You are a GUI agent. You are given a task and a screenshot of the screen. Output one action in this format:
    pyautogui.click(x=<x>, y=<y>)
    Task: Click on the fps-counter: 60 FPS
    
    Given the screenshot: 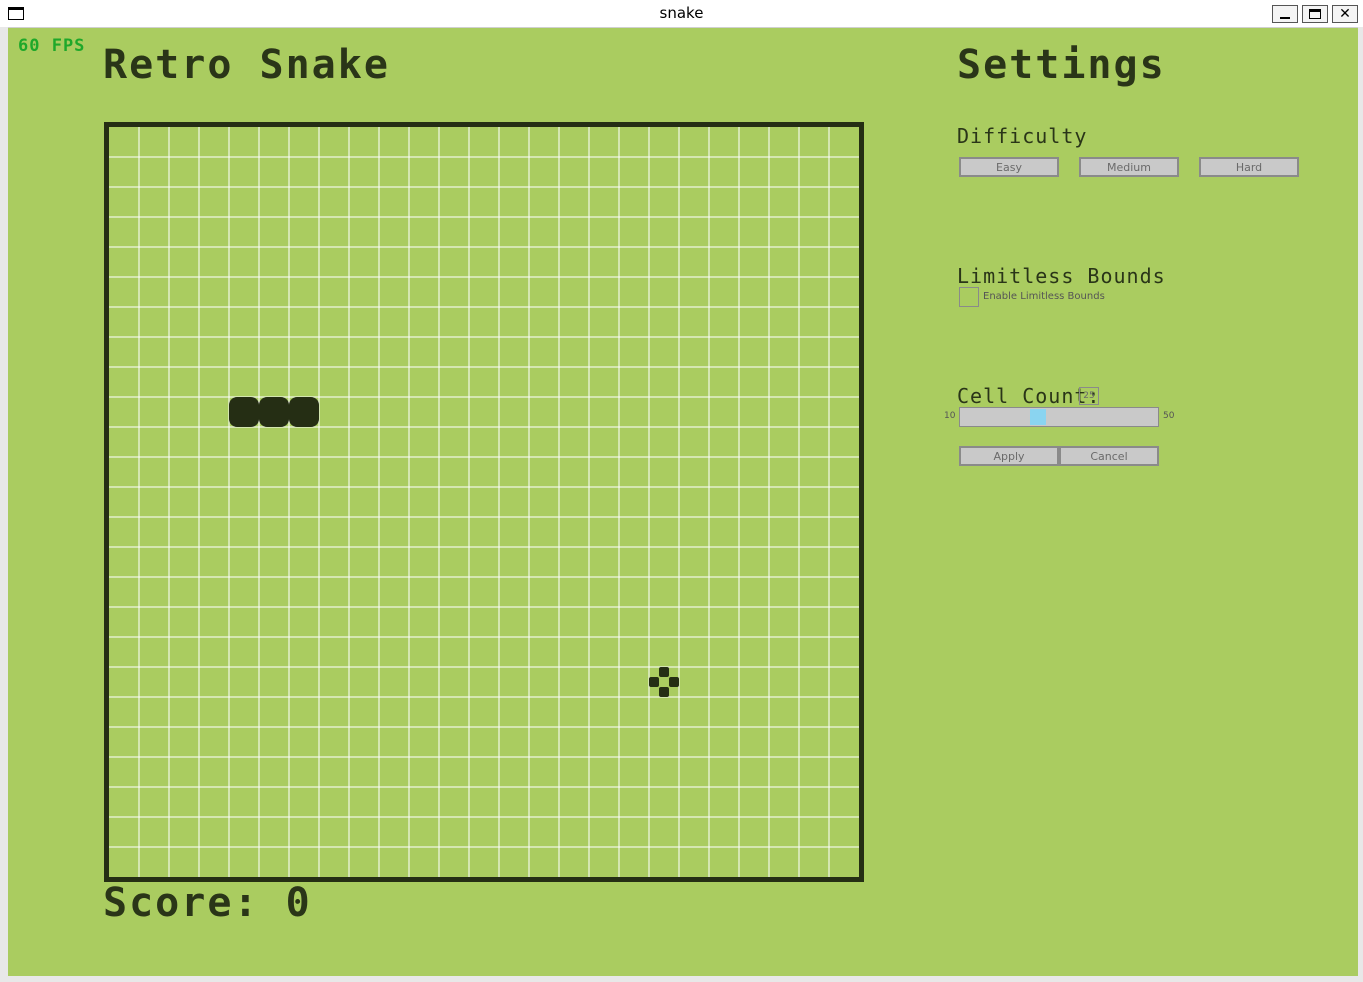 What is the action you would take?
    pyautogui.click(x=52, y=46)
    